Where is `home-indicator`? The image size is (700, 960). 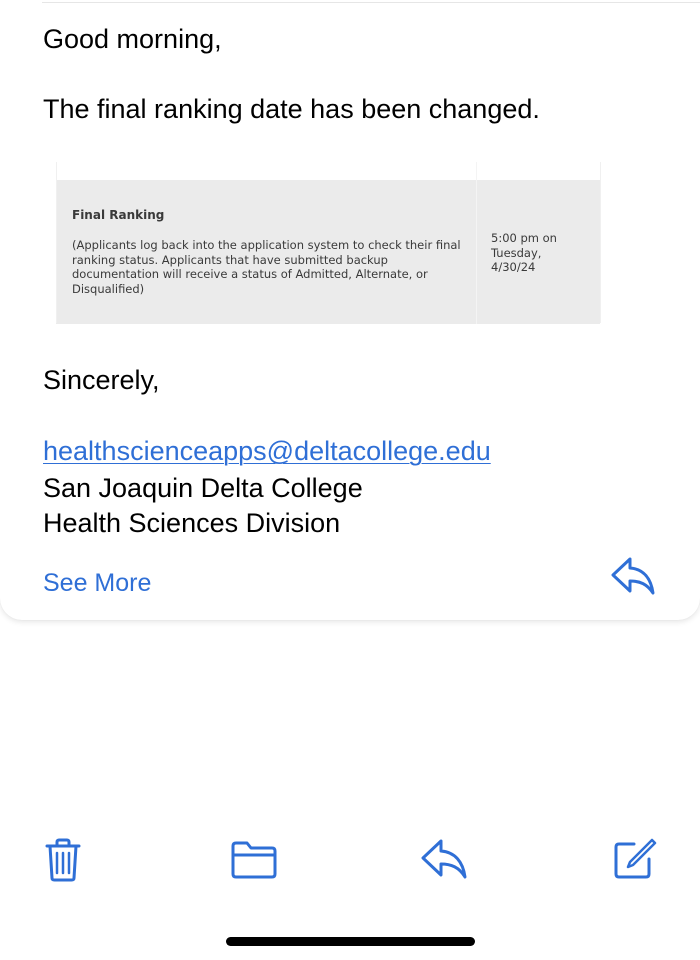 home-indicator is located at coordinates (350, 941).